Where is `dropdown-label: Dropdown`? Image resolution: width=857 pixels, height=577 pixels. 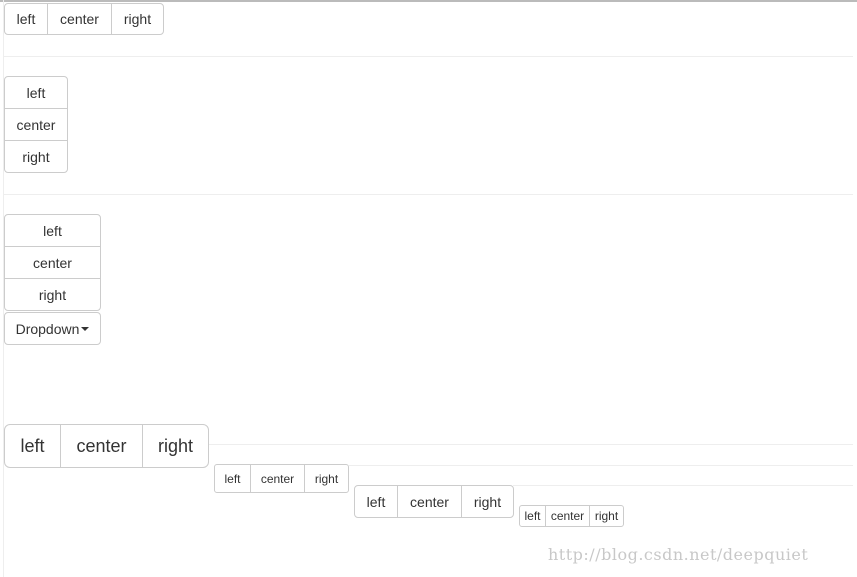 dropdown-label: Dropdown is located at coordinates (47, 328).